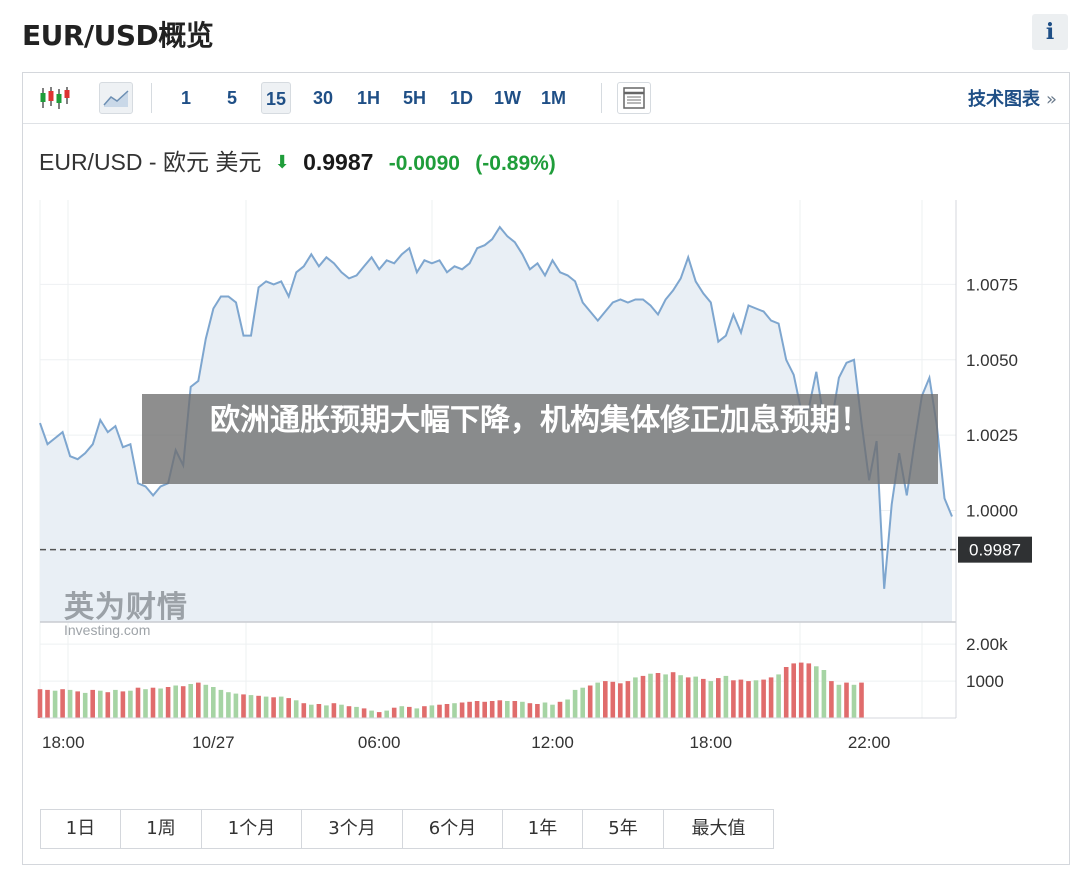 The width and height of the screenshot is (1080, 879). What do you see at coordinates (992, 510) in the screenshot?
I see `y-tick-label: 1.0000` at bounding box center [992, 510].